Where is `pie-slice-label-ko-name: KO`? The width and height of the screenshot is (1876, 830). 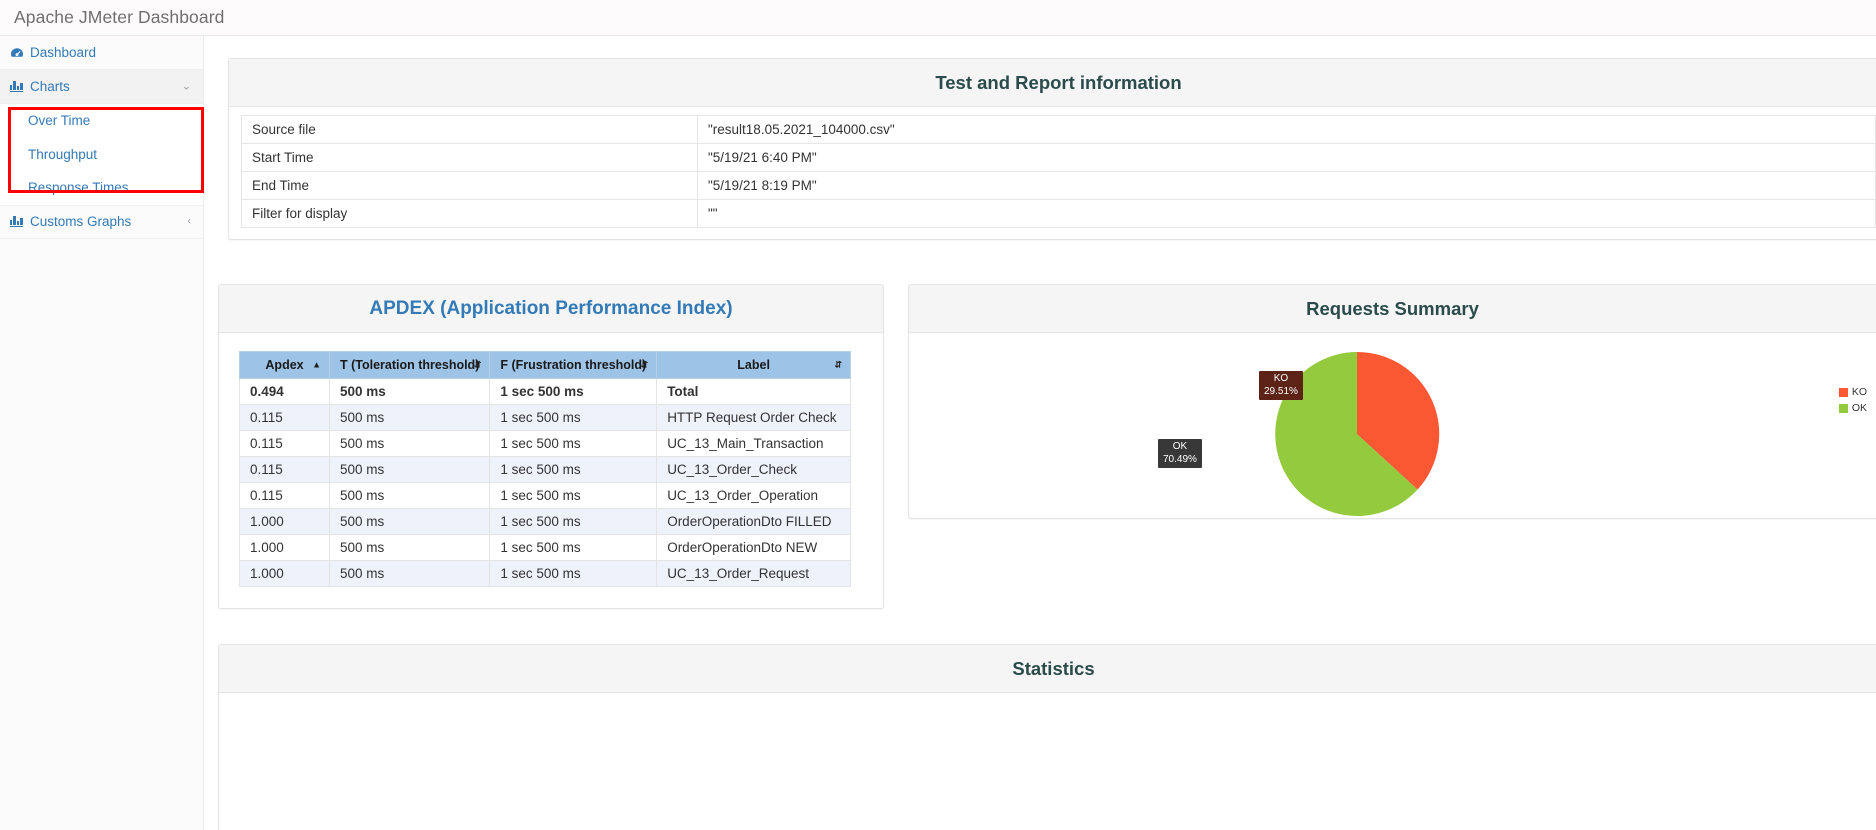
pie-slice-label-ko-name: KO is located at coordinates (1281, 378).